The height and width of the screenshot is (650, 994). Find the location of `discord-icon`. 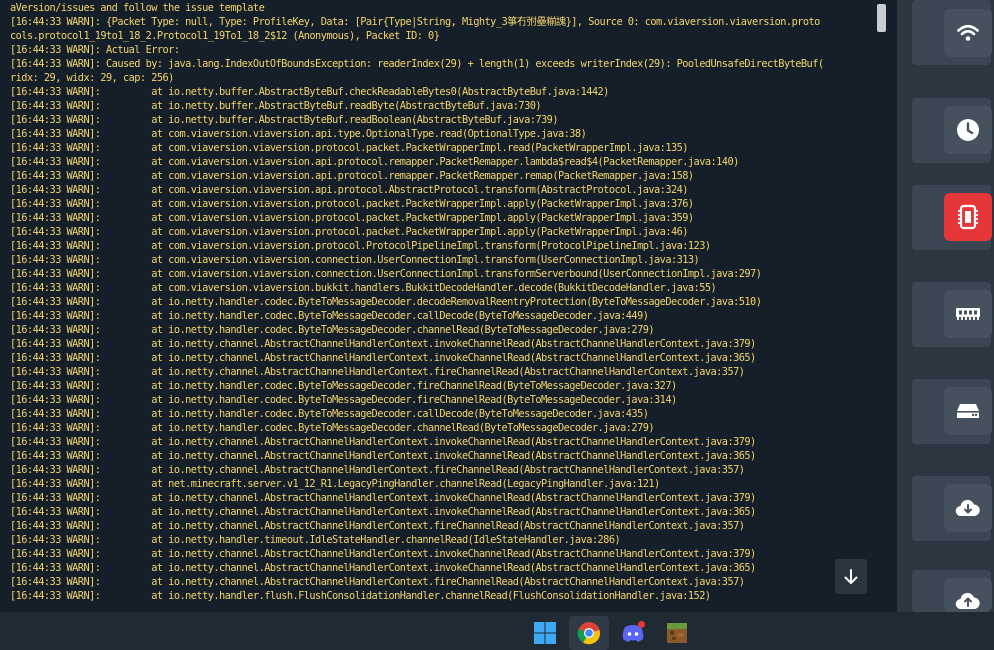

discord-icon is located at coordinates (633, 631).